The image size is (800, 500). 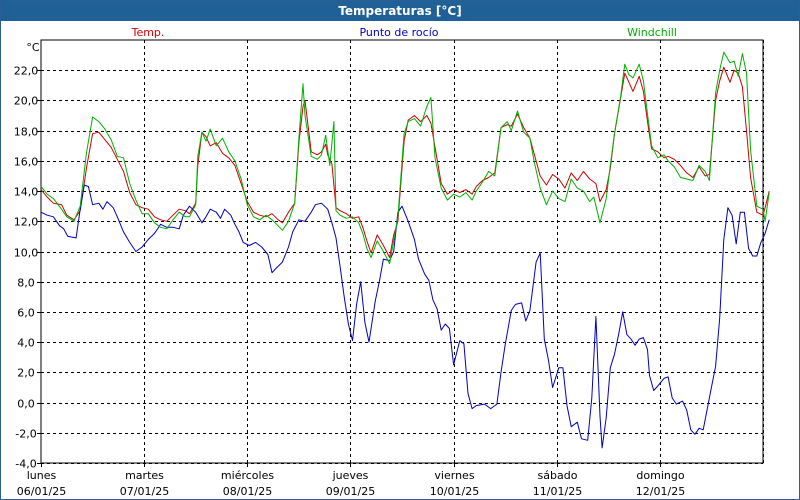 What do you see at coordinates (41, 491) in the screenshot?
I see `x-tick-date-label: 06/01/25` at bounding box center [41, 491].